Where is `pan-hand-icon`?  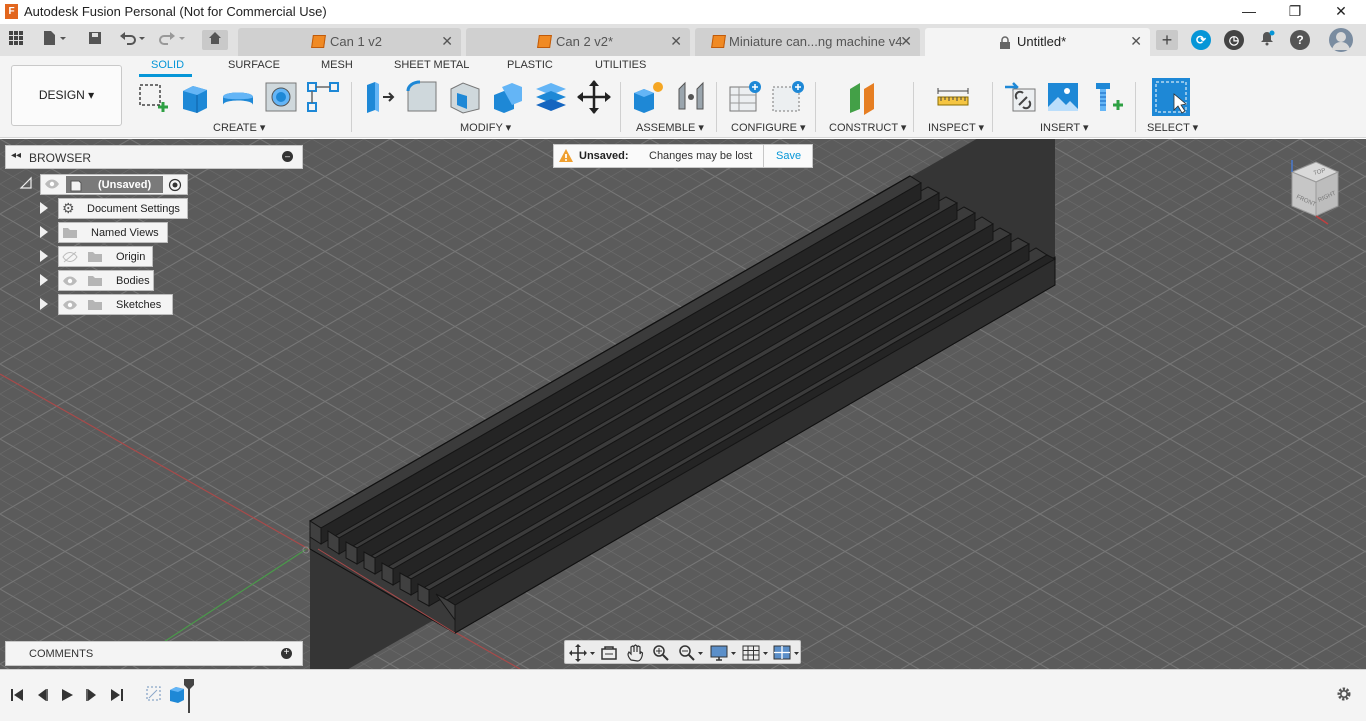
pan-hand-icon is located at coordinates (635, 653).